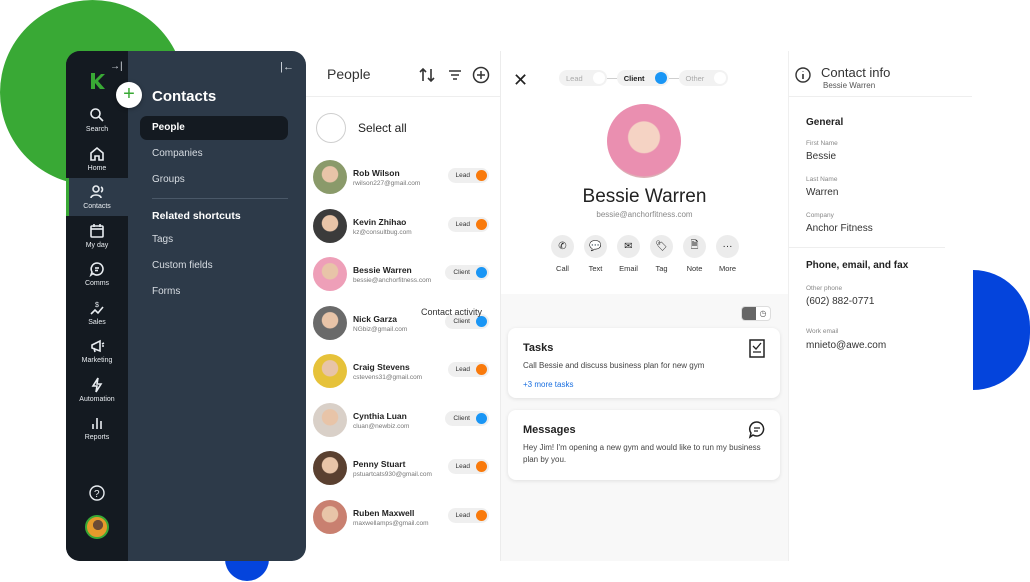 The width and height of the screenshot is (1030, 582). Describe the element at coordinates (287, 67) in the screenshot. I see `collapse-icon: |←` at that location.